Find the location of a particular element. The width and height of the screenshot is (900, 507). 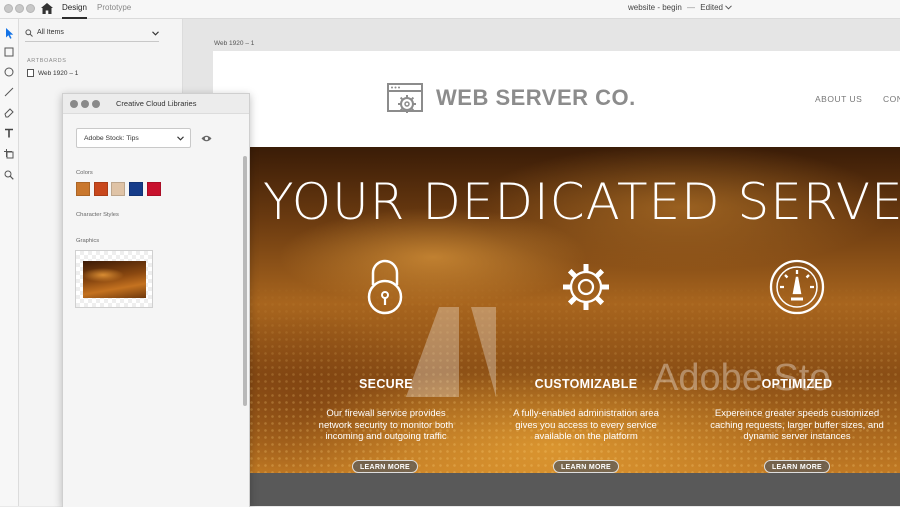

library-select-dropdown: Adobe Stock: Tips is located at coordinates (133, 138).